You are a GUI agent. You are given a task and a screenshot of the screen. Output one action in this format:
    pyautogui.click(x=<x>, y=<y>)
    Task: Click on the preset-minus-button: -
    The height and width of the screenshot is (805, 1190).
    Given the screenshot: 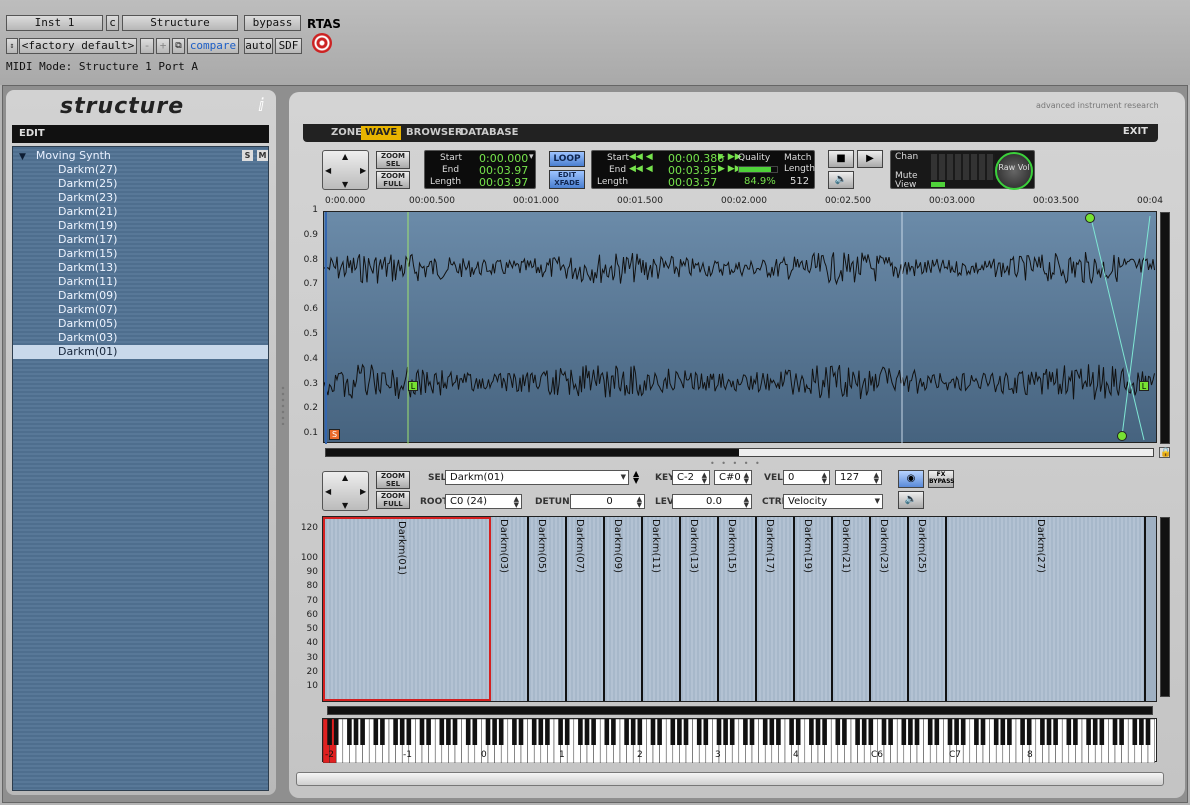 What is the action you would take?
    pyautogui.click(x=147, y=46)
    